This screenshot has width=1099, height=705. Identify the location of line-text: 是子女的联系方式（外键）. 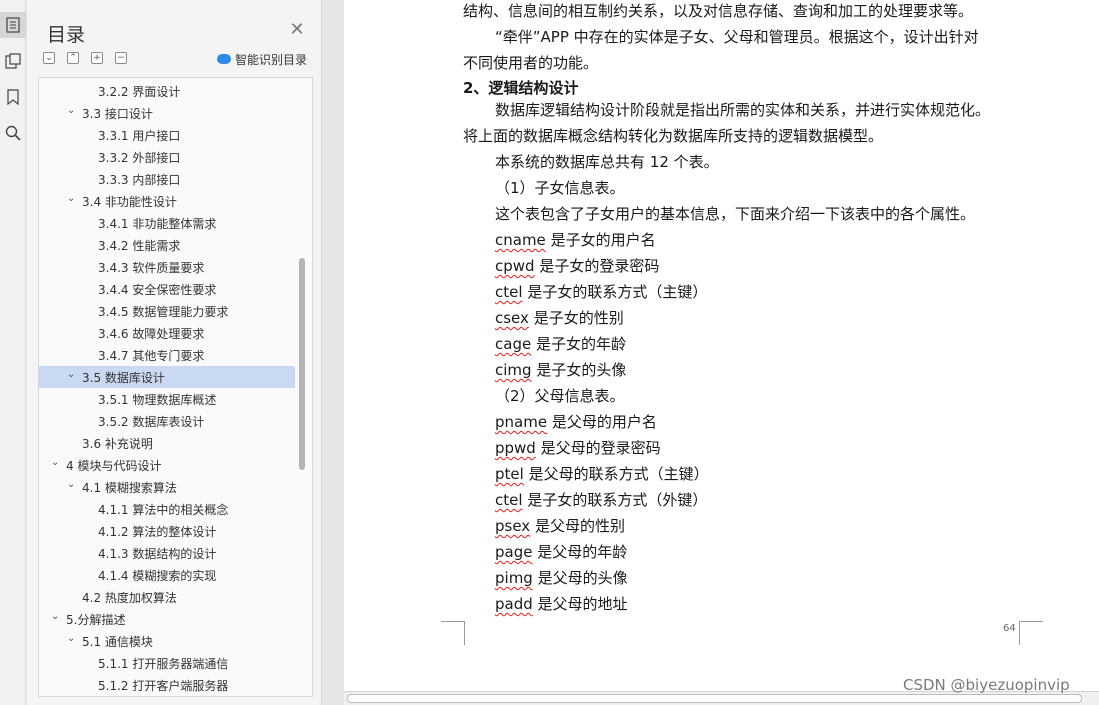
(617, 500).